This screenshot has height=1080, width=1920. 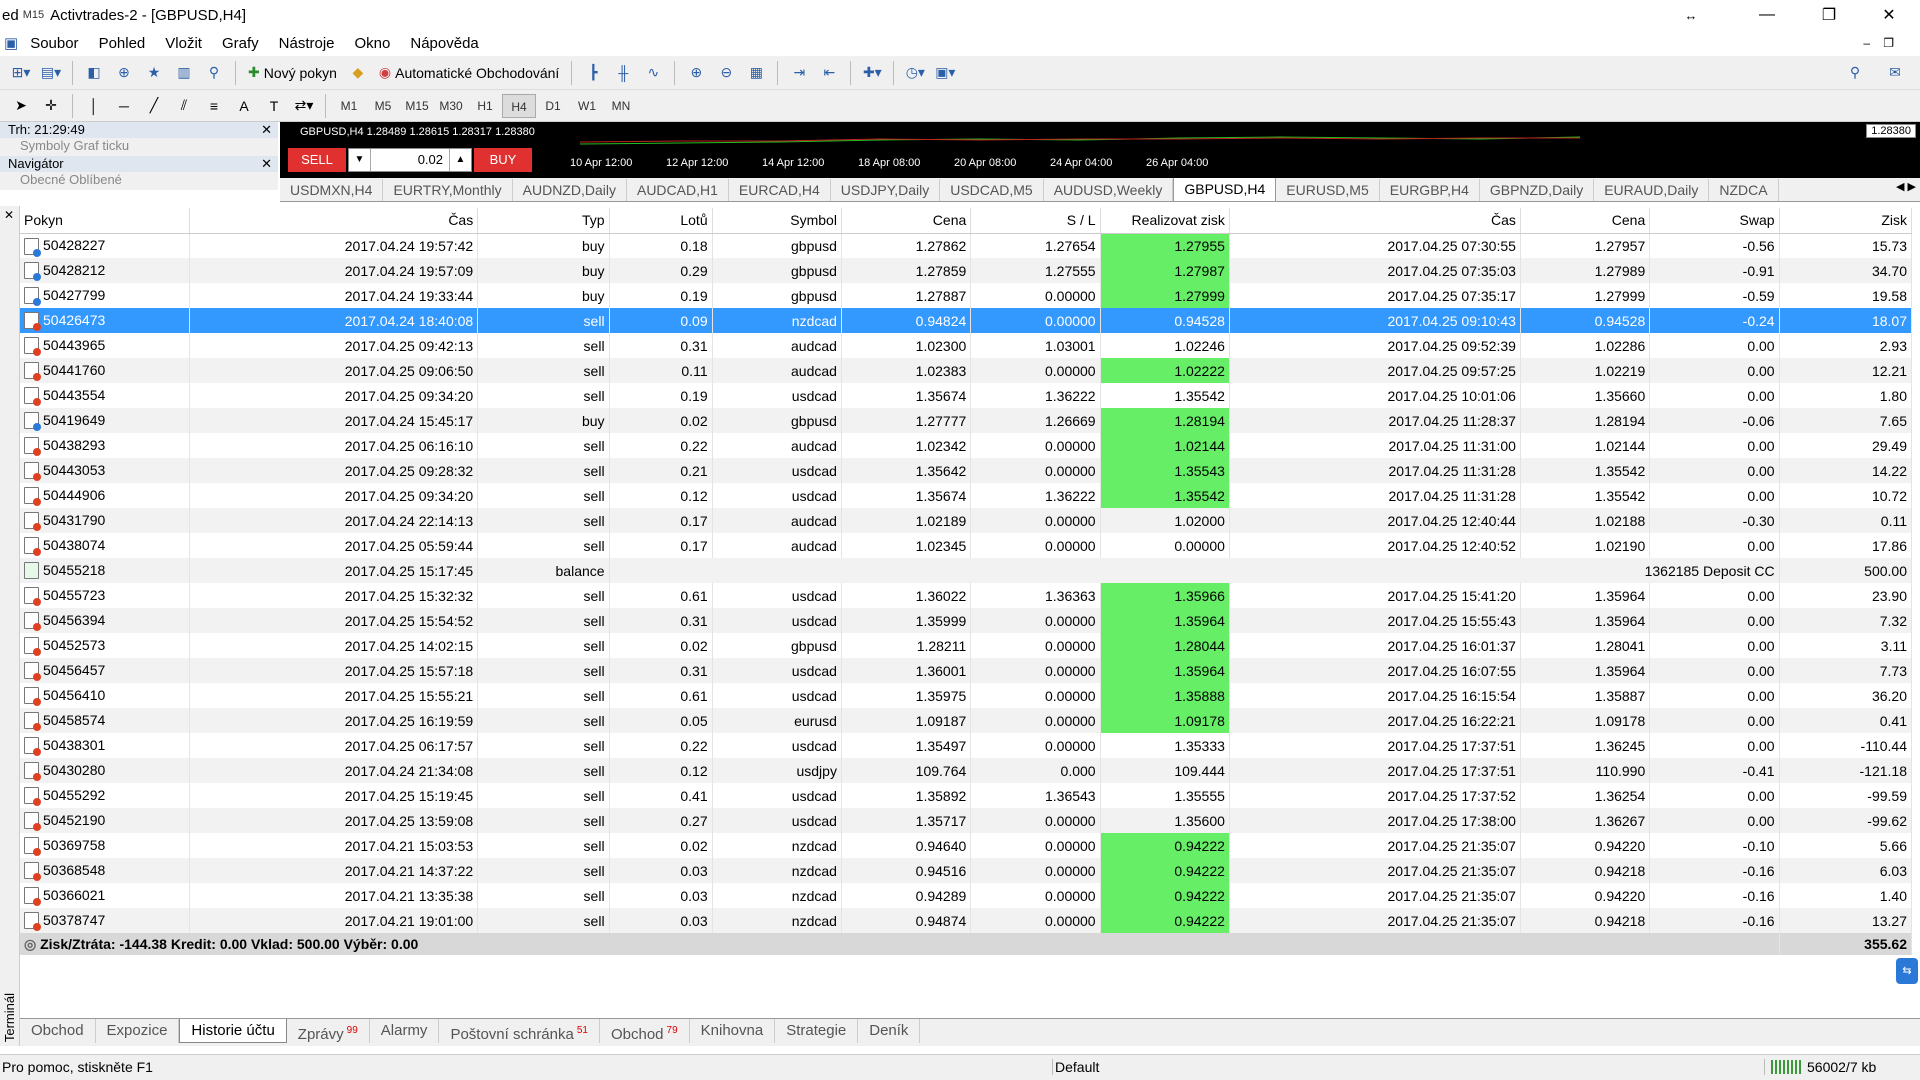 I want to click on menu-napoveda: Nápověda, so click(x=444, y=43).